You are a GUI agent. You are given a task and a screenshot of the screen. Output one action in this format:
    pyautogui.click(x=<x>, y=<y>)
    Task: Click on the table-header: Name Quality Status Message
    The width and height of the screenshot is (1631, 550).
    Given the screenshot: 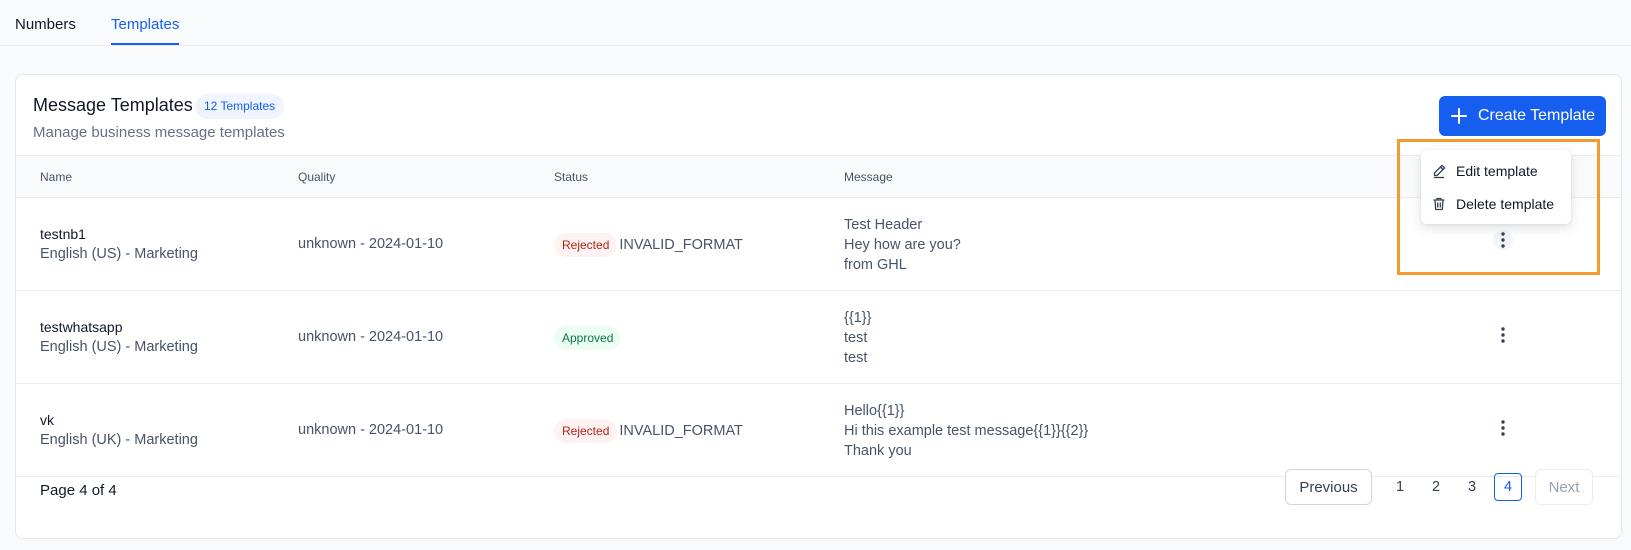 What is the action you would take?
    pyautogui.click(x=818, y=176)
    